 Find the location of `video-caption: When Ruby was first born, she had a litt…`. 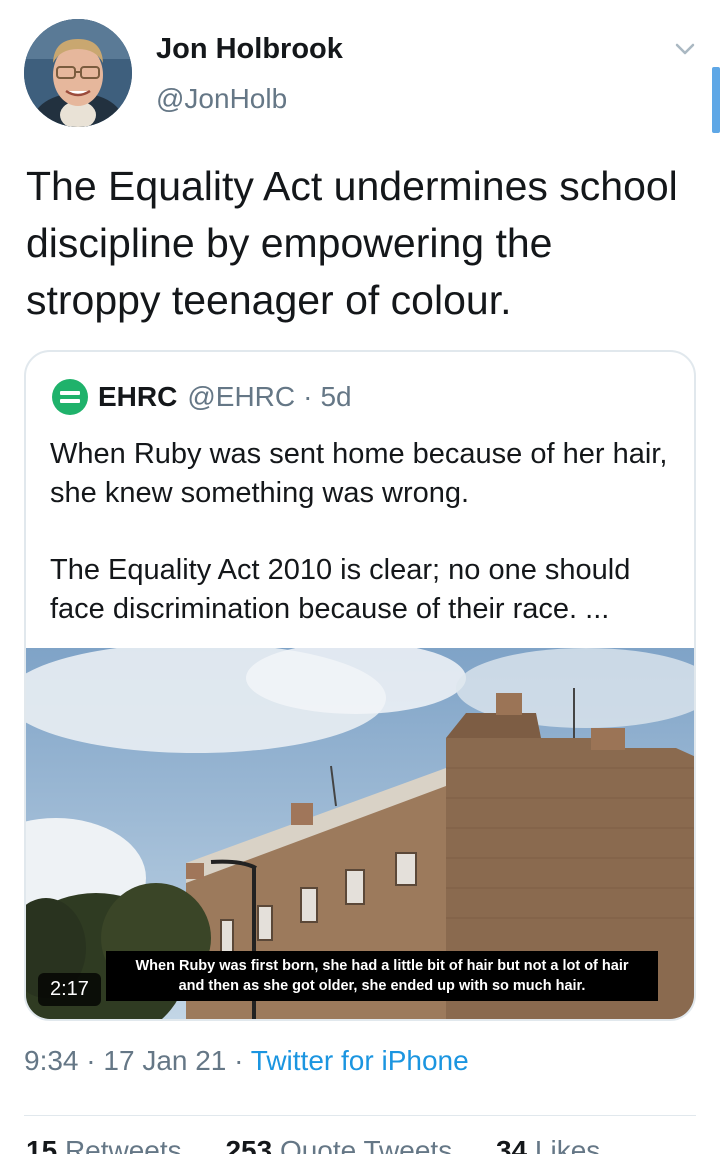

video-caption: When Ruby was first born, she had a litt… is located at coordinates (382, 976).